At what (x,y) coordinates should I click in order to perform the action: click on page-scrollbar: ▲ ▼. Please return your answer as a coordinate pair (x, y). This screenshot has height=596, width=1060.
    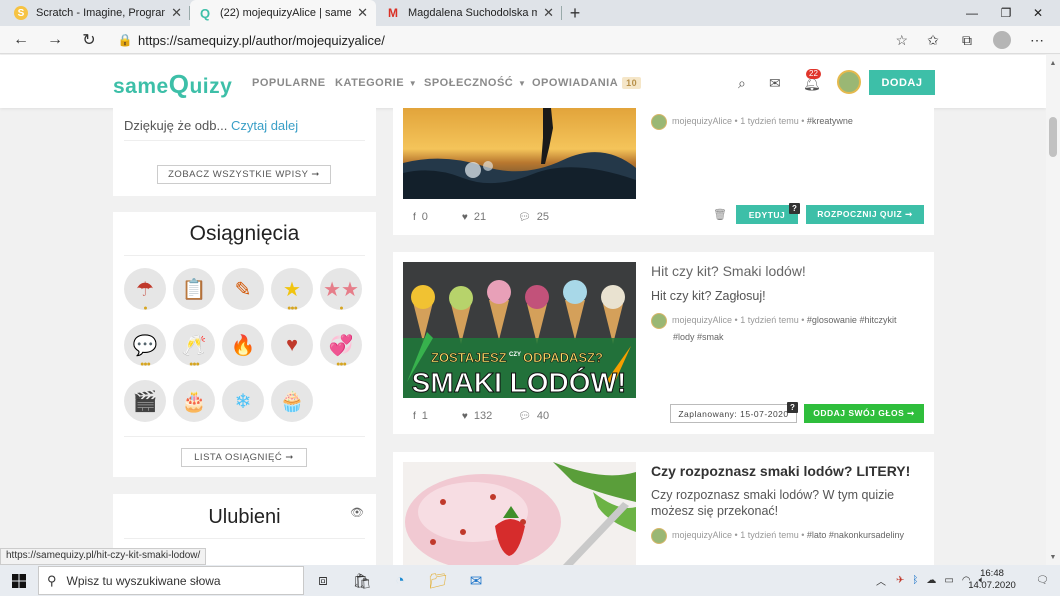
    Looking at the image, I should click on (1053, 310).